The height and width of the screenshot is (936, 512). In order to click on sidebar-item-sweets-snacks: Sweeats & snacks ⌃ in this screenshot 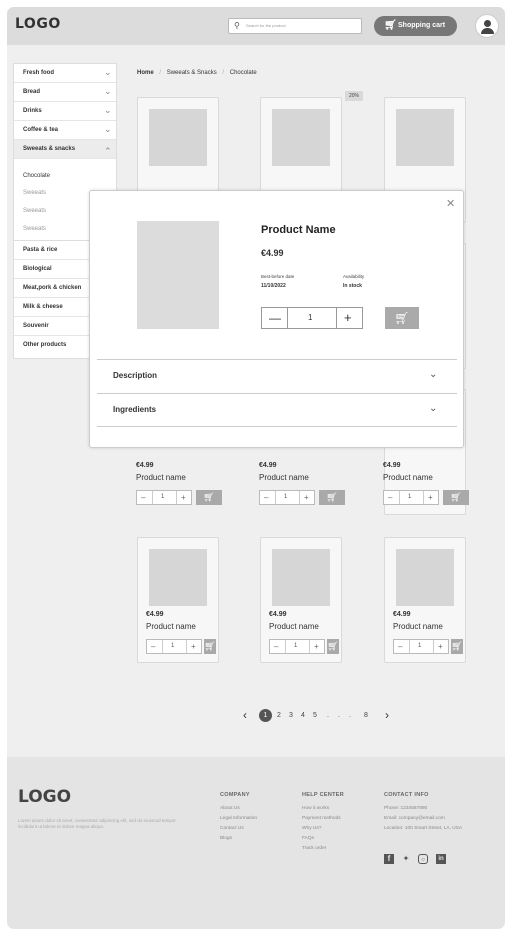, I will do `click(65, 149)`.